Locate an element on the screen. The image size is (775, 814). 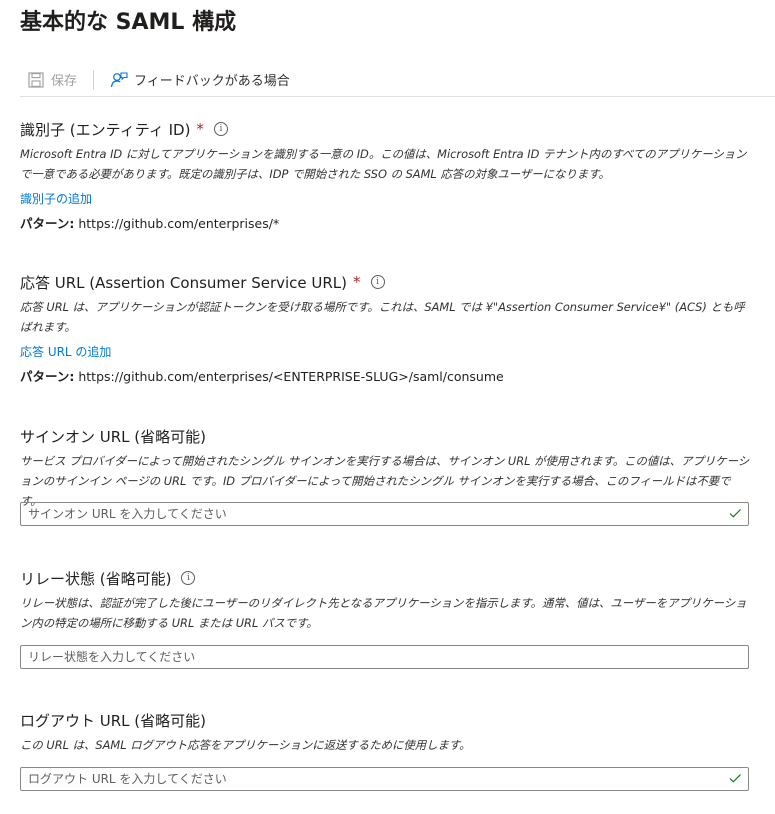
identifier-pattern: パターン: https://github.com/enterprises/* is located at coordinates (387, 222).